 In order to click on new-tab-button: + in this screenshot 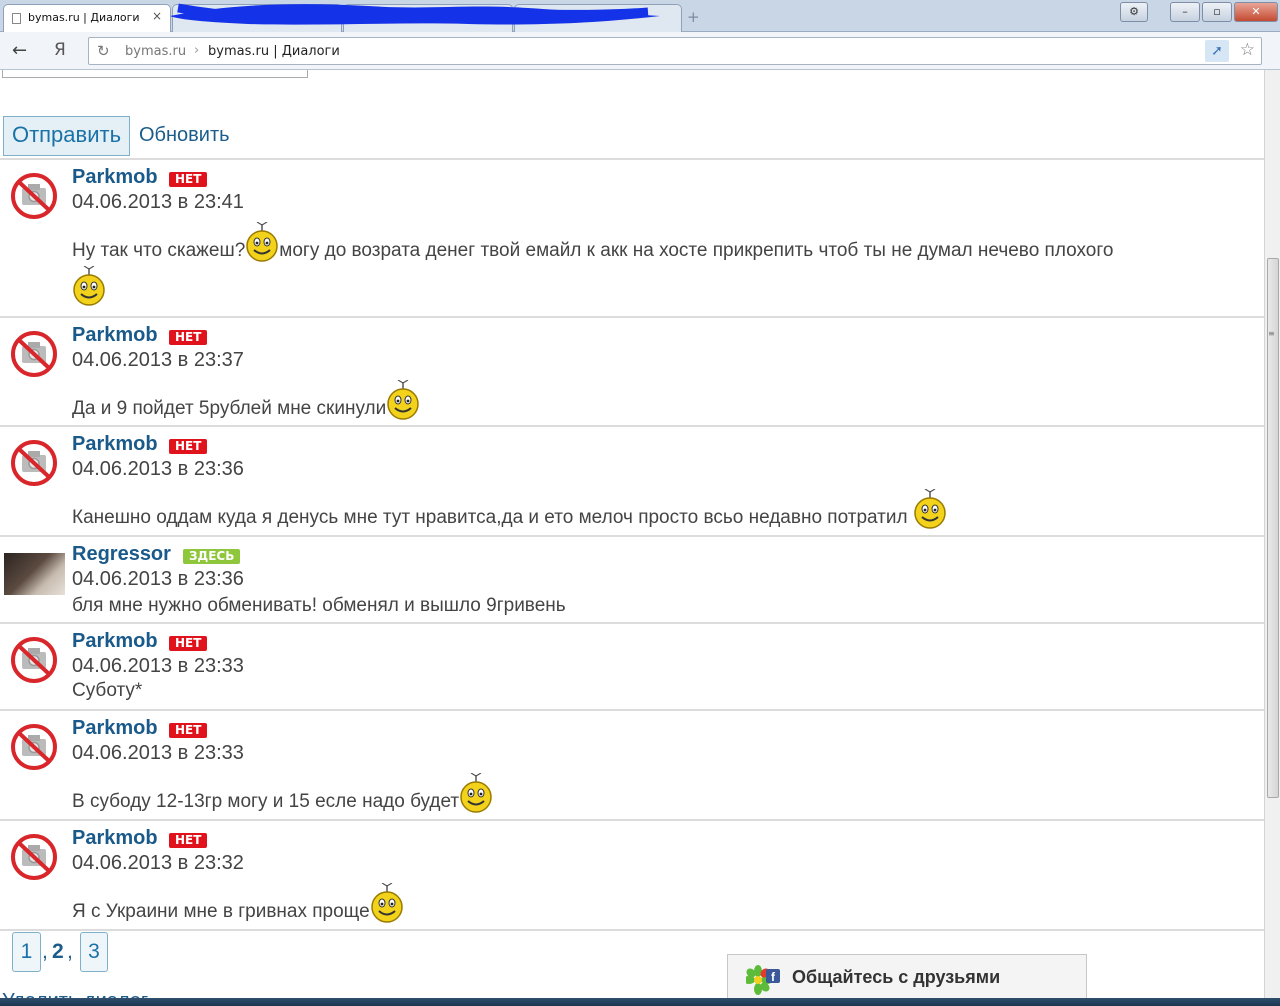, I will do `click(693, 17)`.